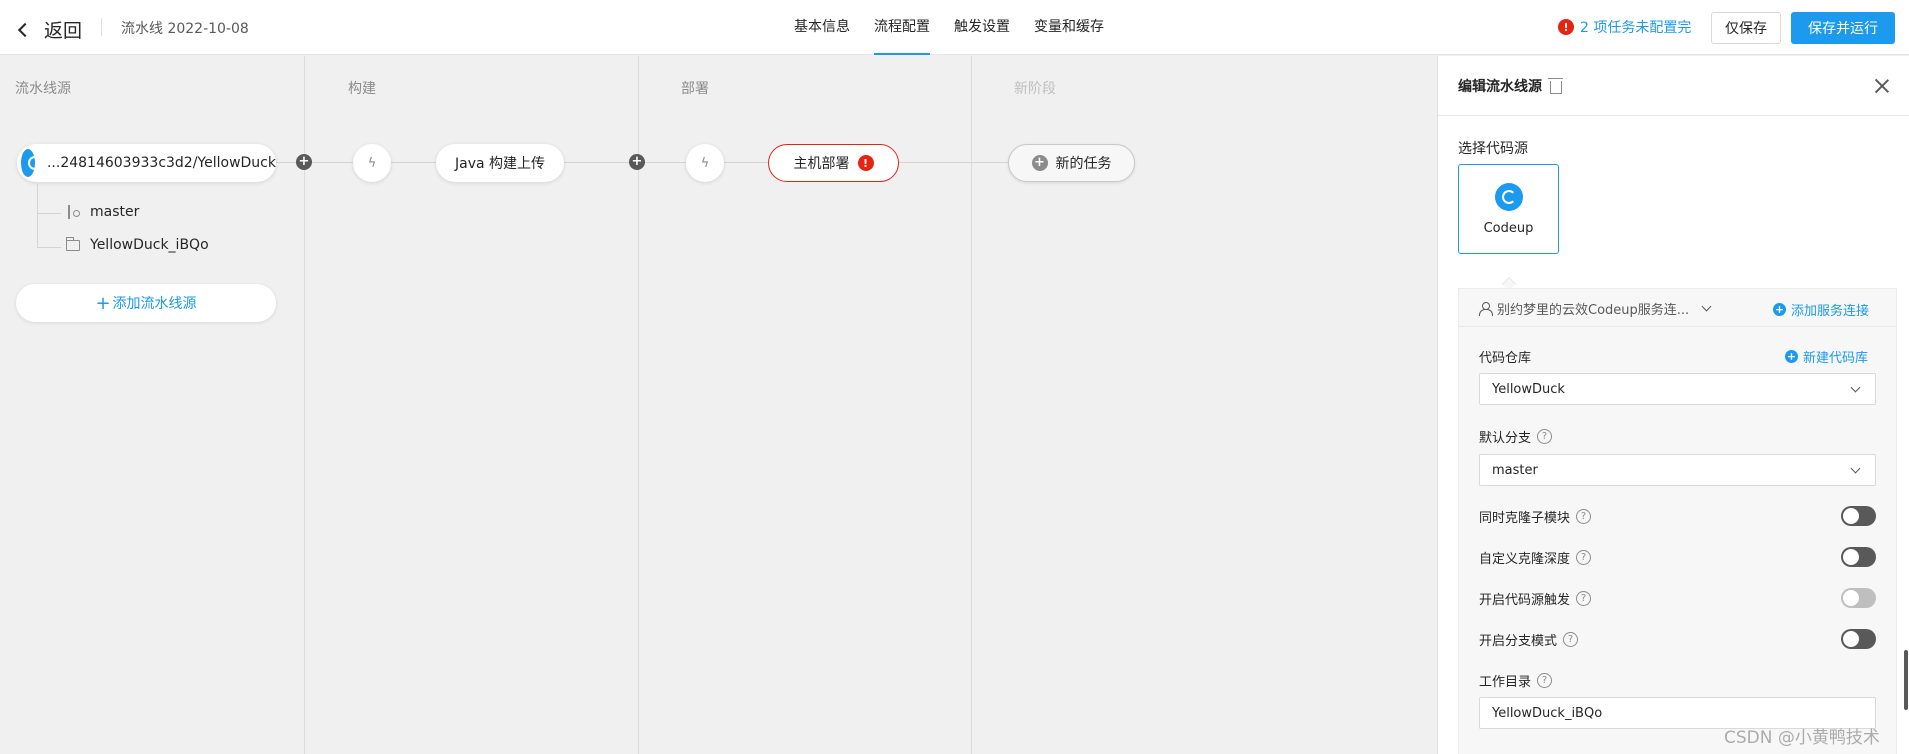 The width and height of the screenshot is (1909, 754). What do you see at coordinates (1518, 641) in the screenshot?
I see `toggle-label-text: 开启分支模式` at bounding box center [1518, 641].